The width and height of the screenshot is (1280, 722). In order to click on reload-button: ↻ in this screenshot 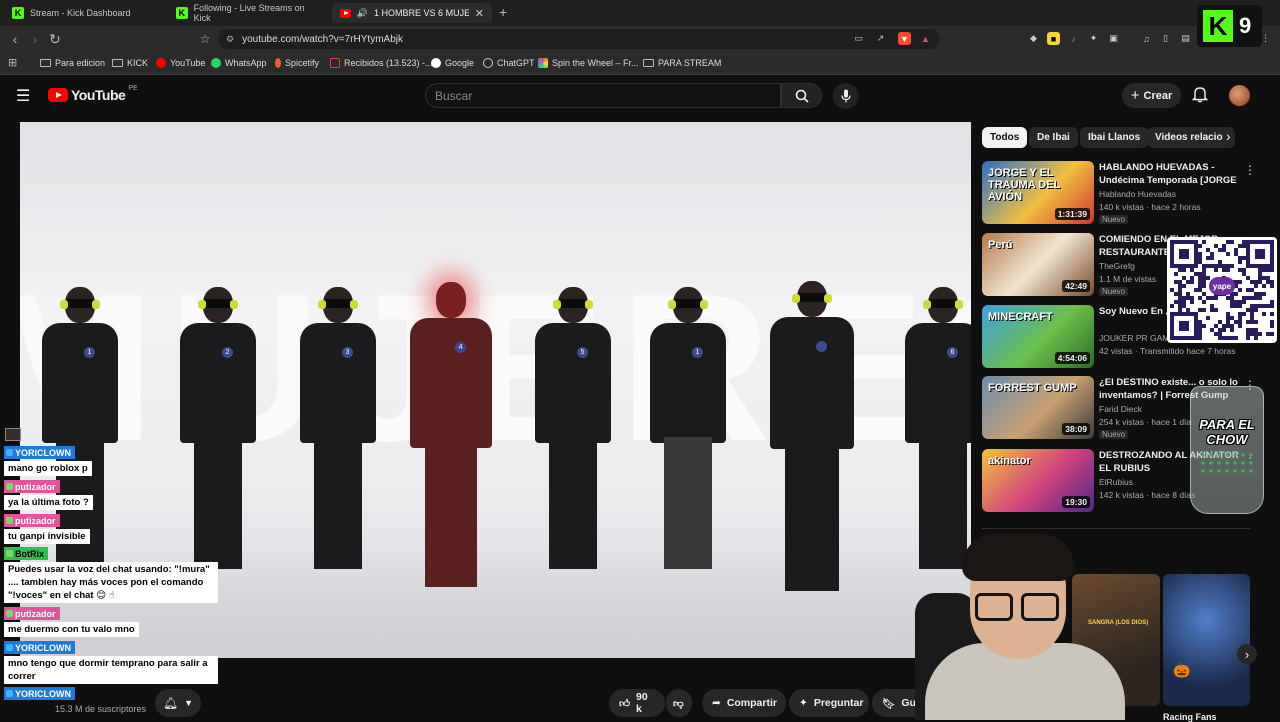, I will do `click(55, 39)`.